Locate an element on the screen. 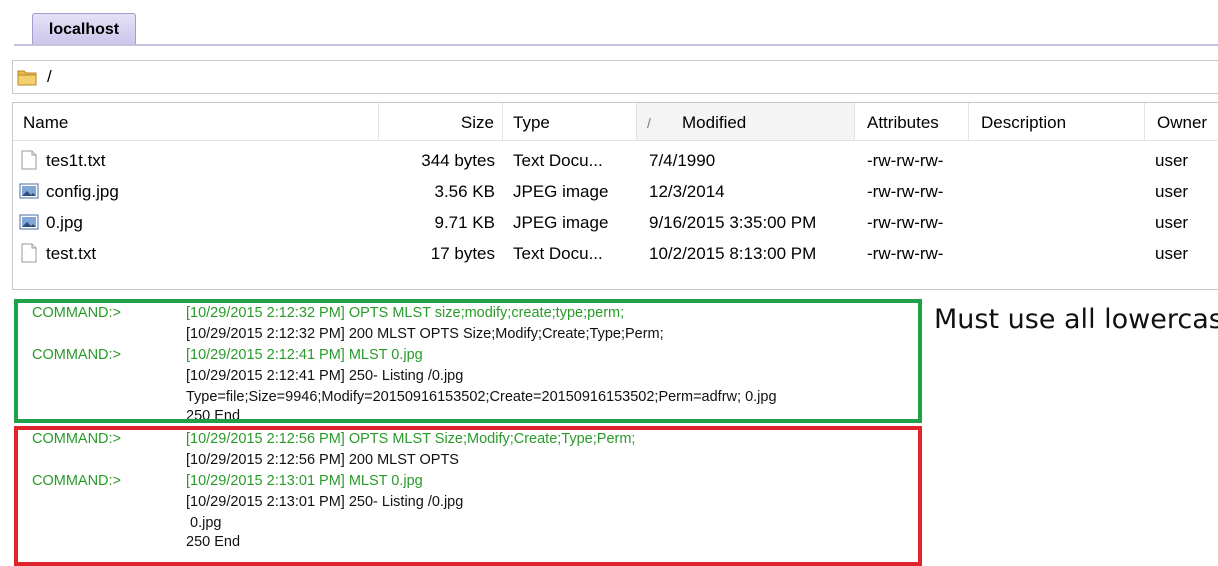 This screenshot has width=1218, height=566. file-name: tes1t.txt is located at coordinates (76, 160).